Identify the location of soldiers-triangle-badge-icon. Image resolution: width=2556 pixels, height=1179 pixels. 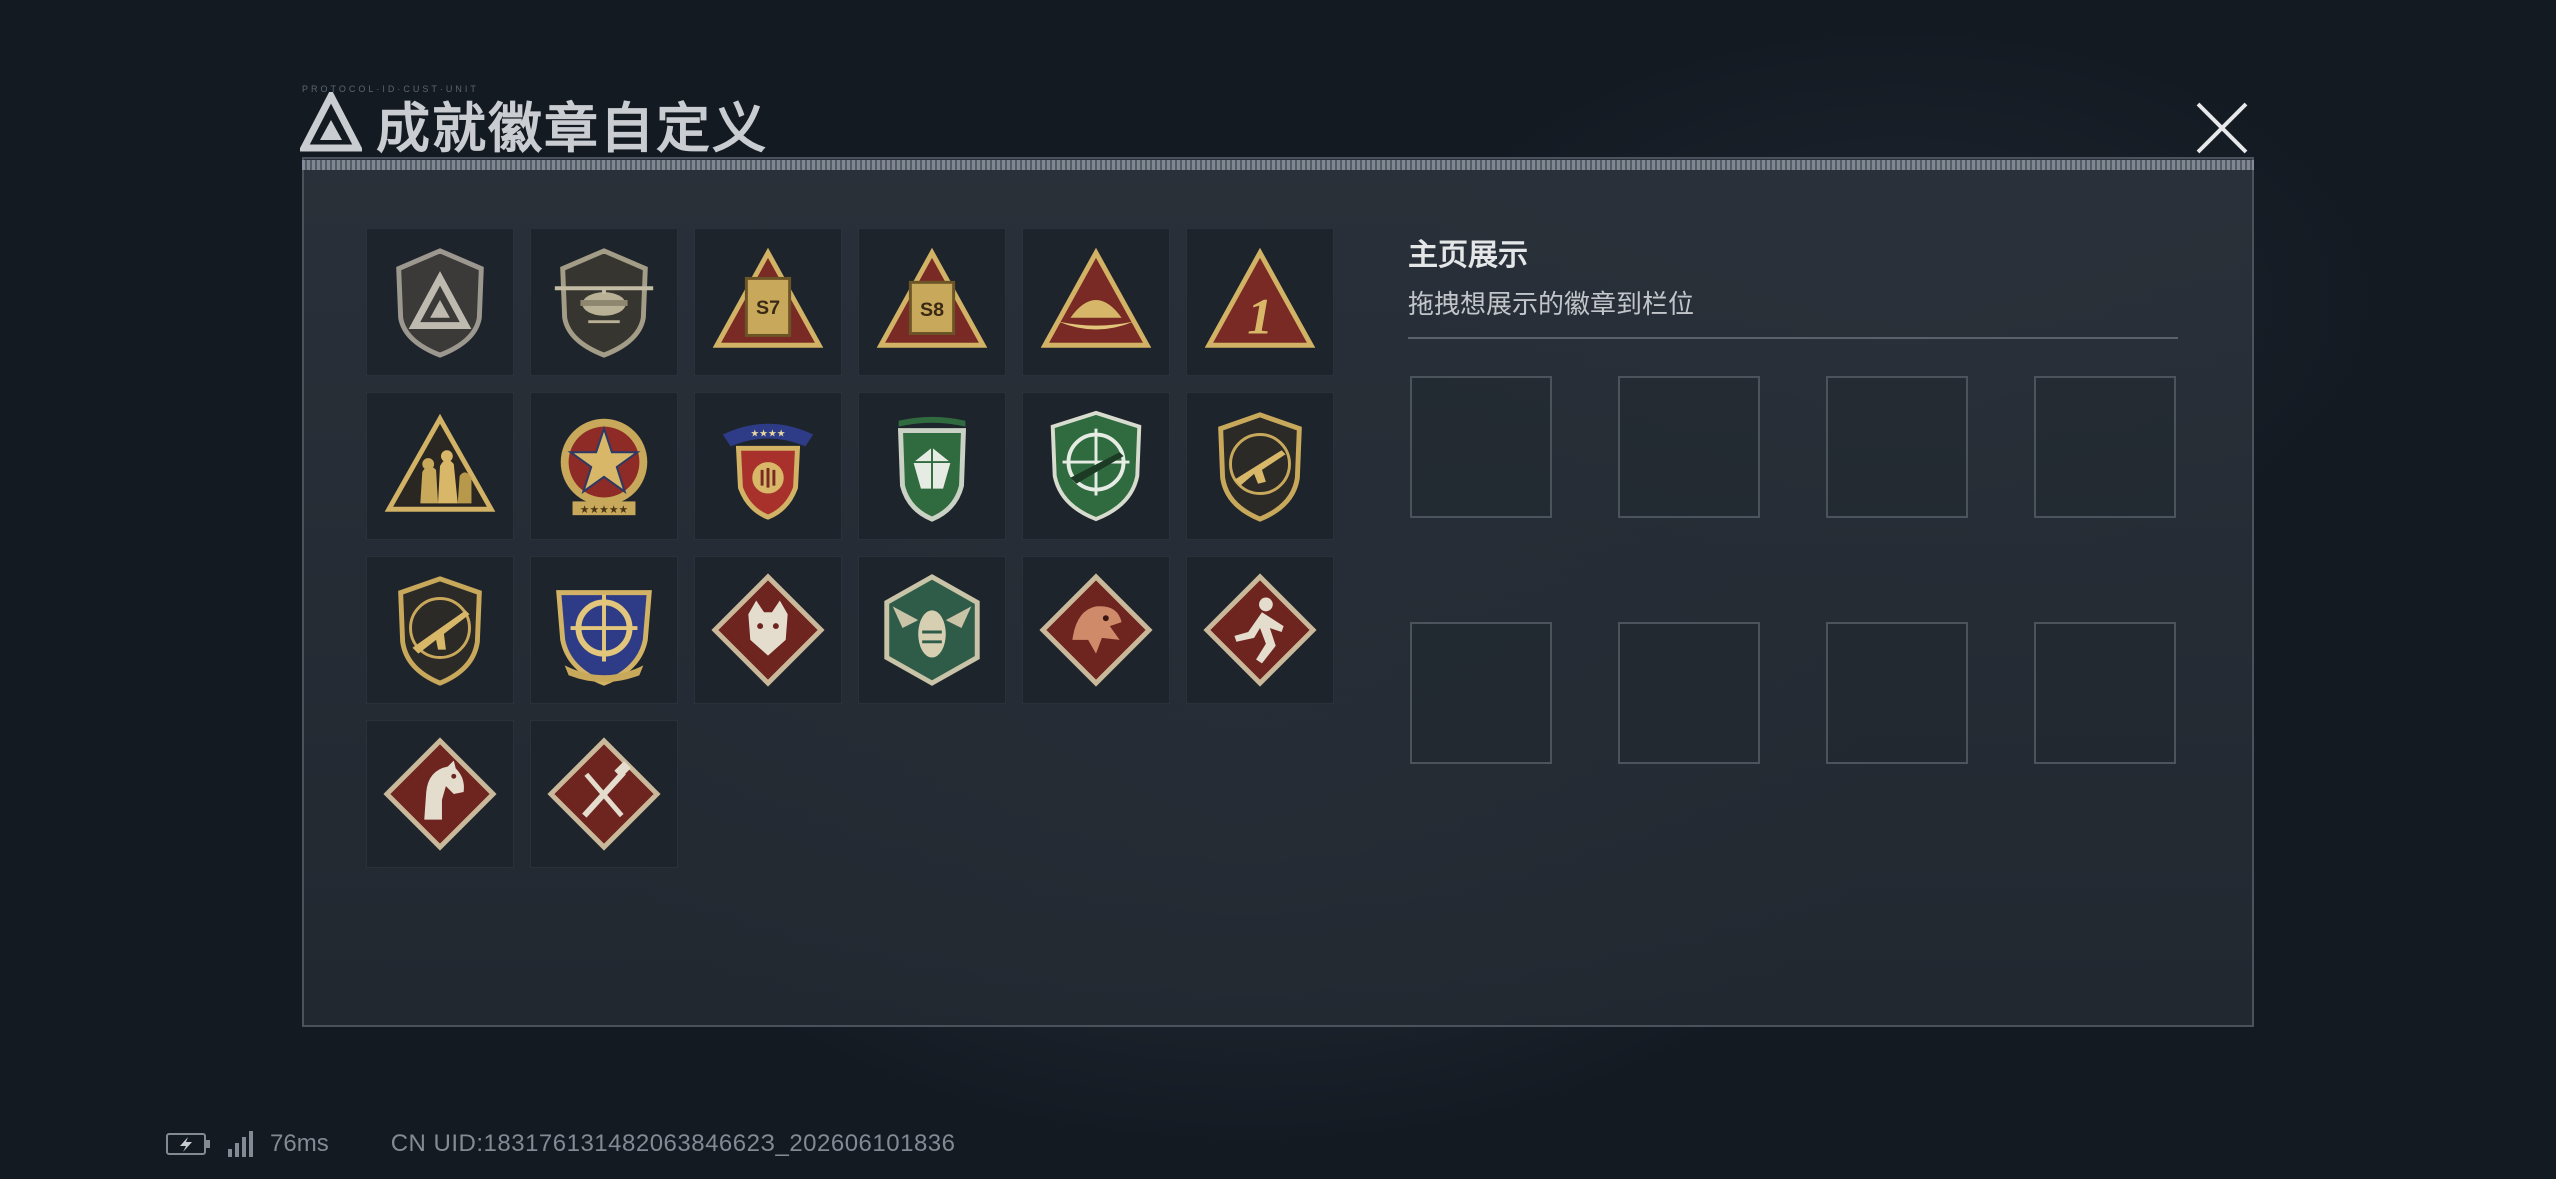
(440, 462).